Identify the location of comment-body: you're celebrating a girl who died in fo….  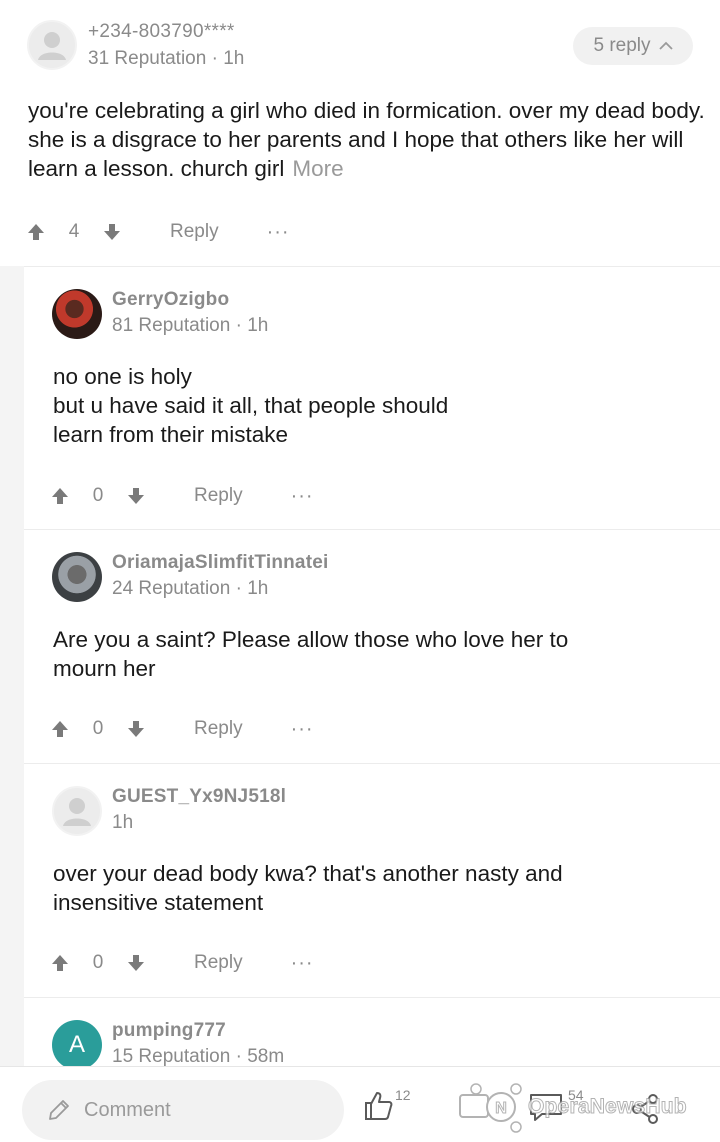
(372, 139).